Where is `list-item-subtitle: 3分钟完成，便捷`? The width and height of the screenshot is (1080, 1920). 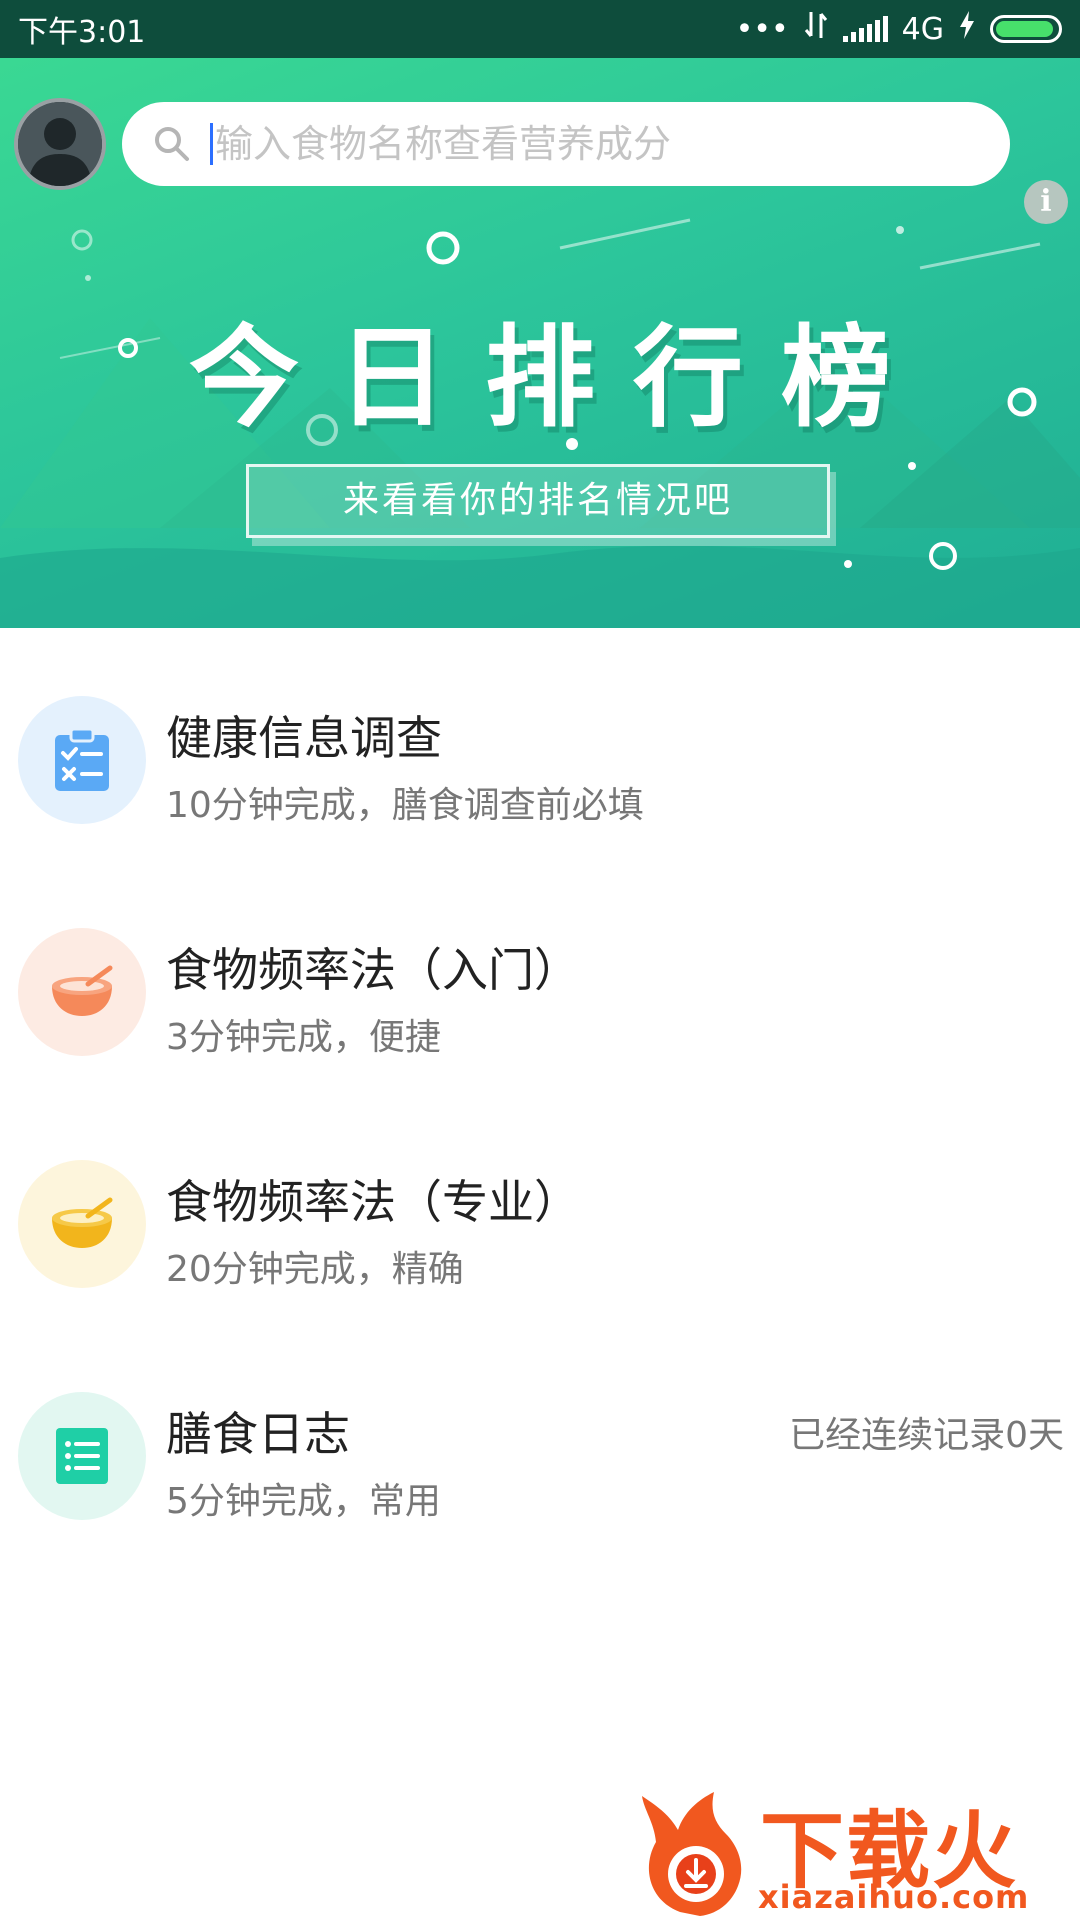 list-item-subtitle: 3分钟完成，便捷 is located at coordinates (303, 1037).